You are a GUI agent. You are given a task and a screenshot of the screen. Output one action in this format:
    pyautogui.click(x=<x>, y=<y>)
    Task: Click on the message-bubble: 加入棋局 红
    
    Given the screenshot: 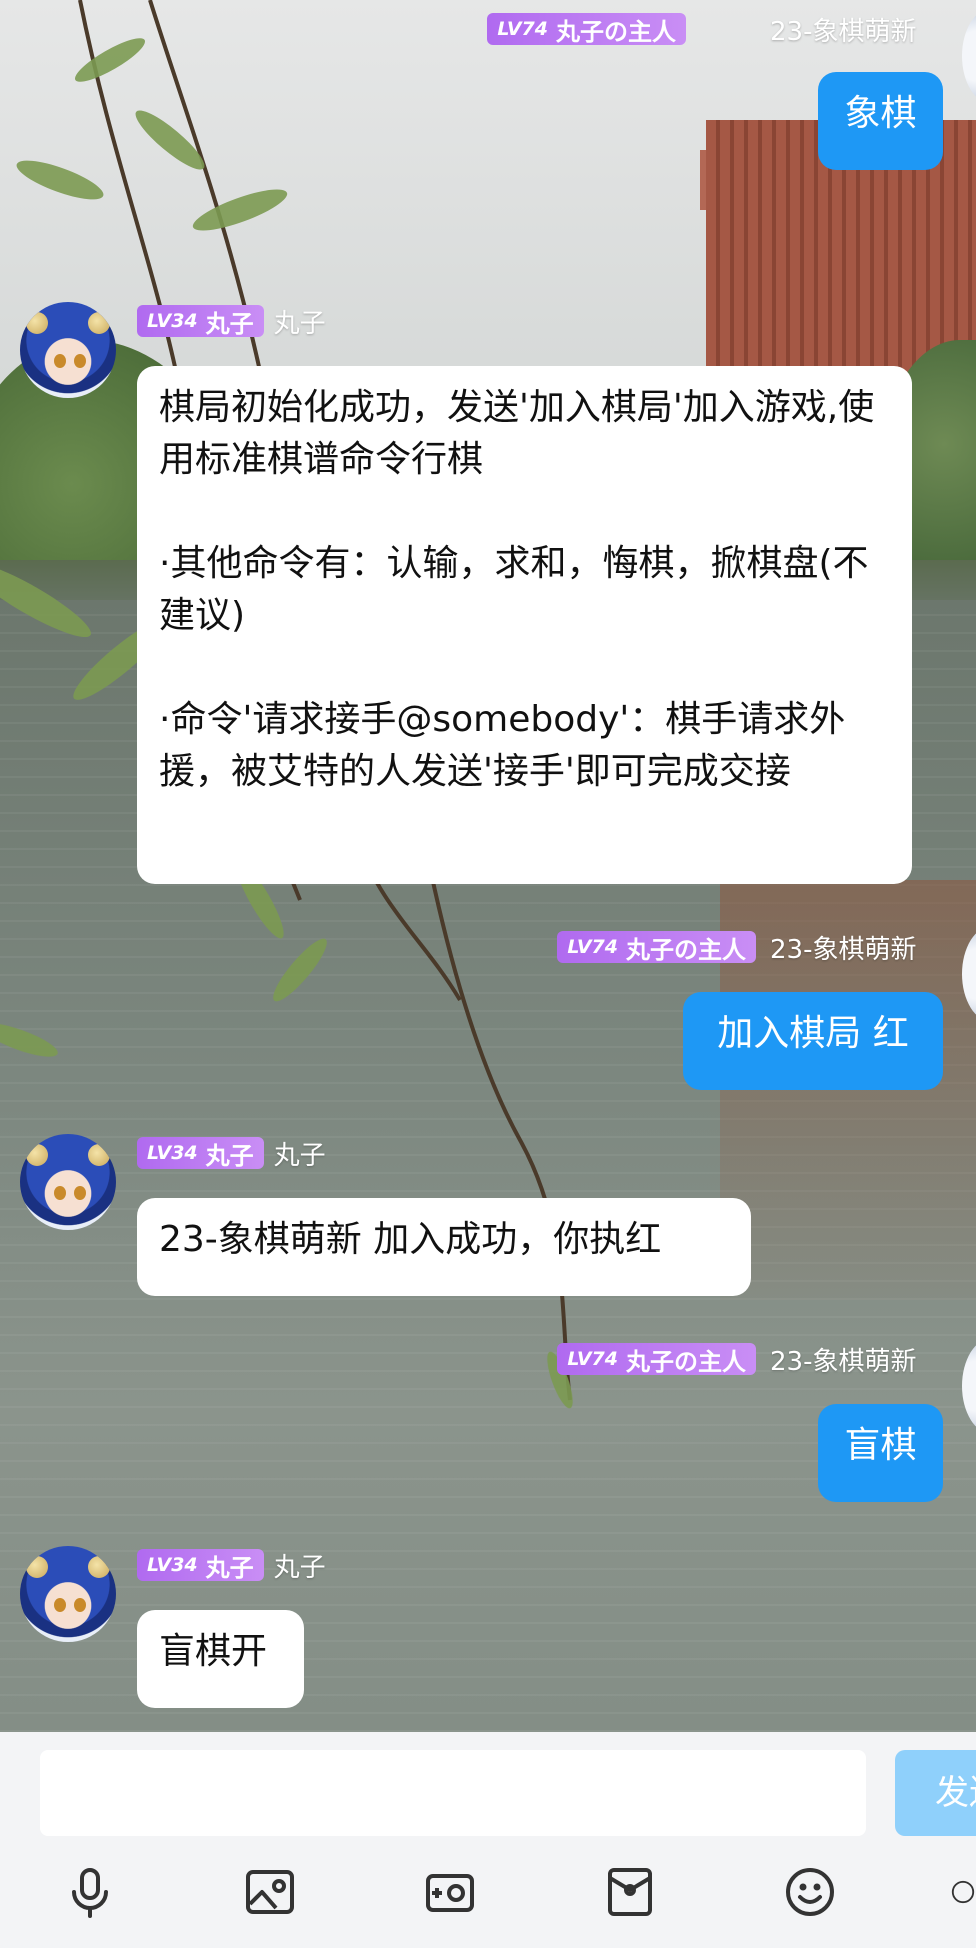 What is the action you would take?
    pyautogui.click(x=813, y=1041)
    